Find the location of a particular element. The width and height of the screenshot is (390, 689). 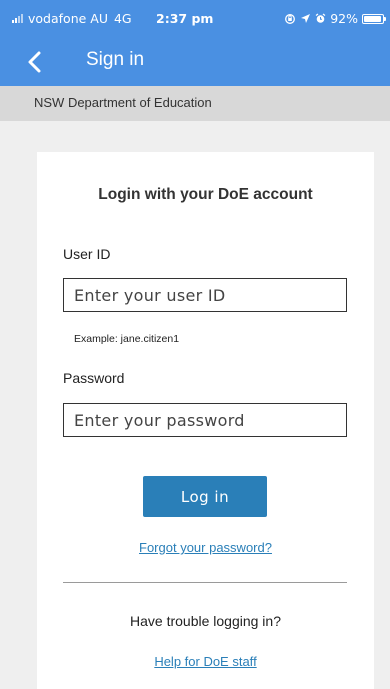

status-right: 92% is located at coordinates (335, 18).